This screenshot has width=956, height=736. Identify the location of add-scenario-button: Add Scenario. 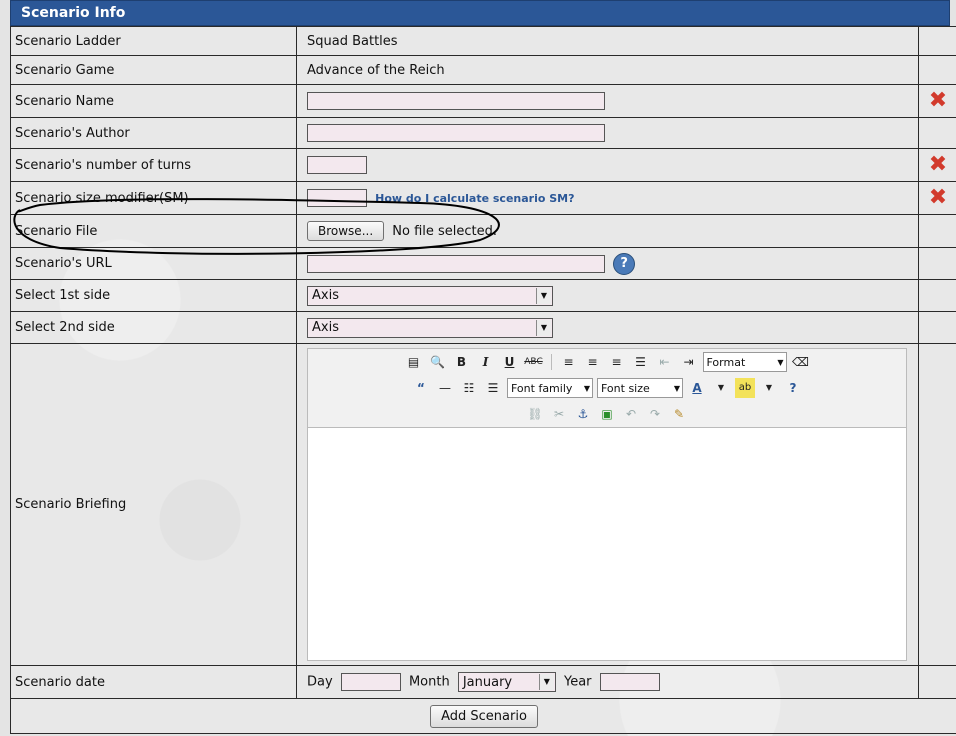
(484, 716).